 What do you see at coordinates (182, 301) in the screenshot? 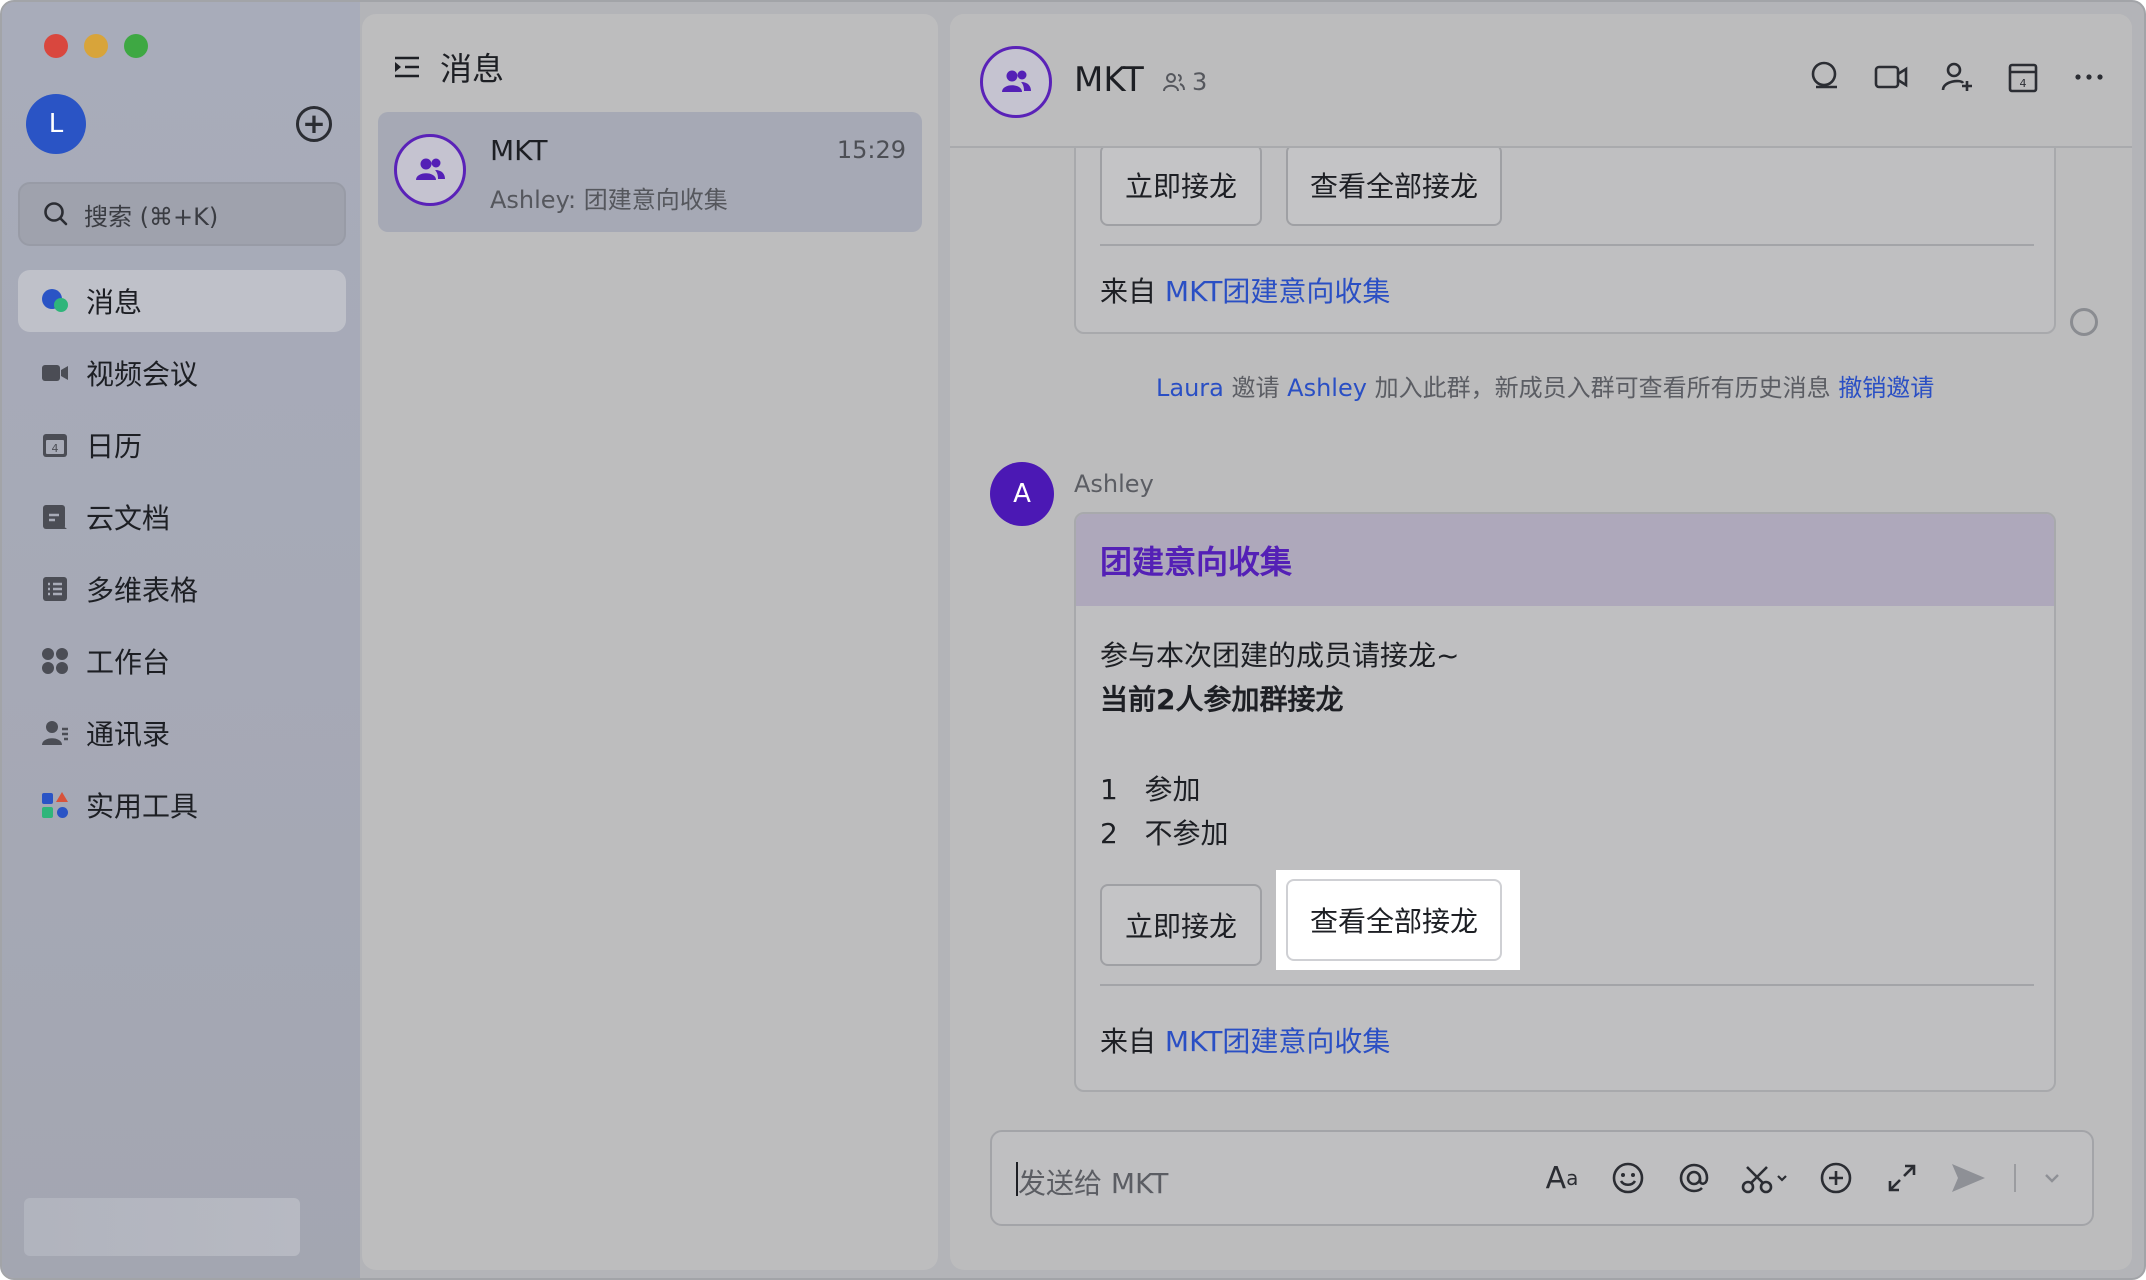
I see `sidebar-item-messages: 消息` at bounding box center [182, 301].